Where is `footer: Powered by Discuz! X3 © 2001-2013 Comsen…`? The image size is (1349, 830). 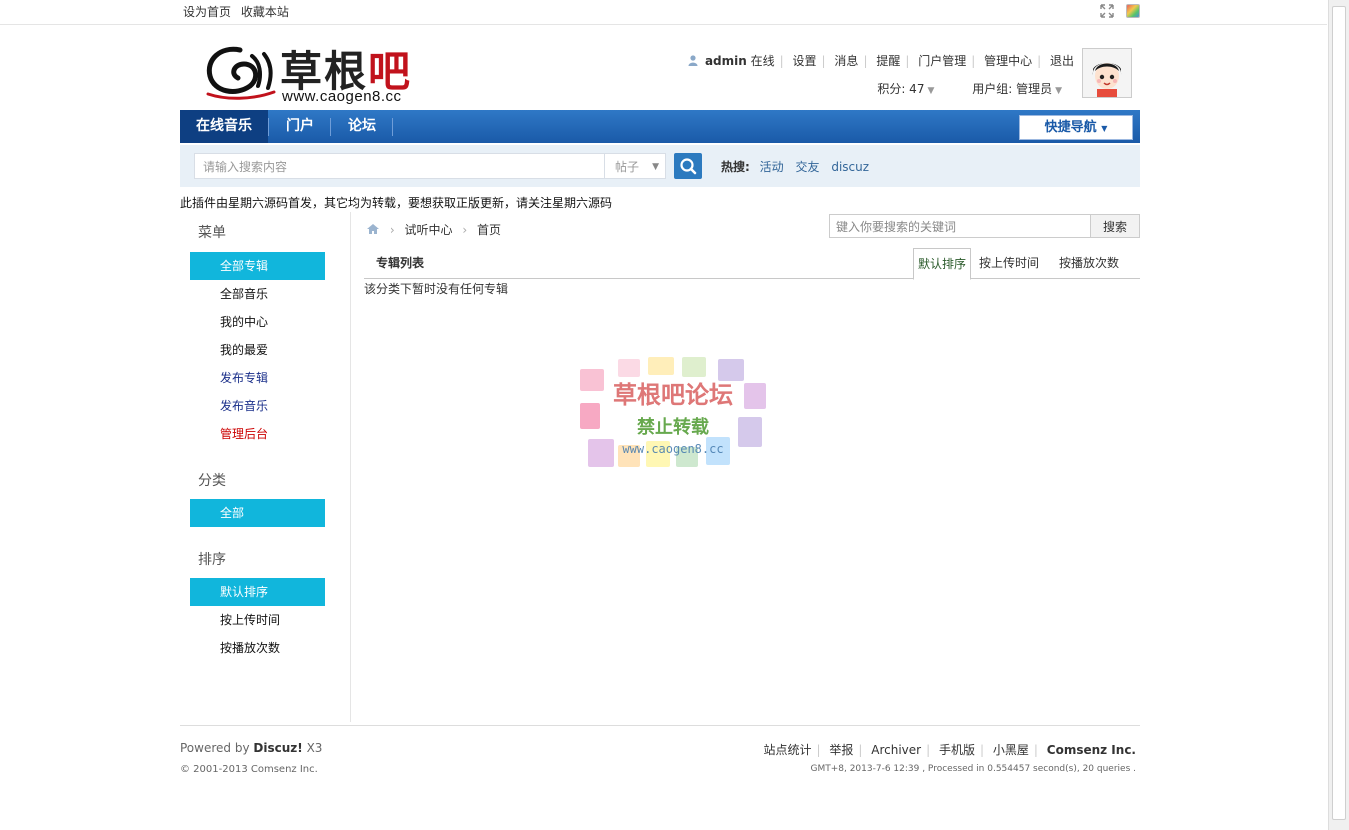
footer: Powered by Discuz! X3 © 2001-2013 Comsen… is located at coordinates (660, 755).